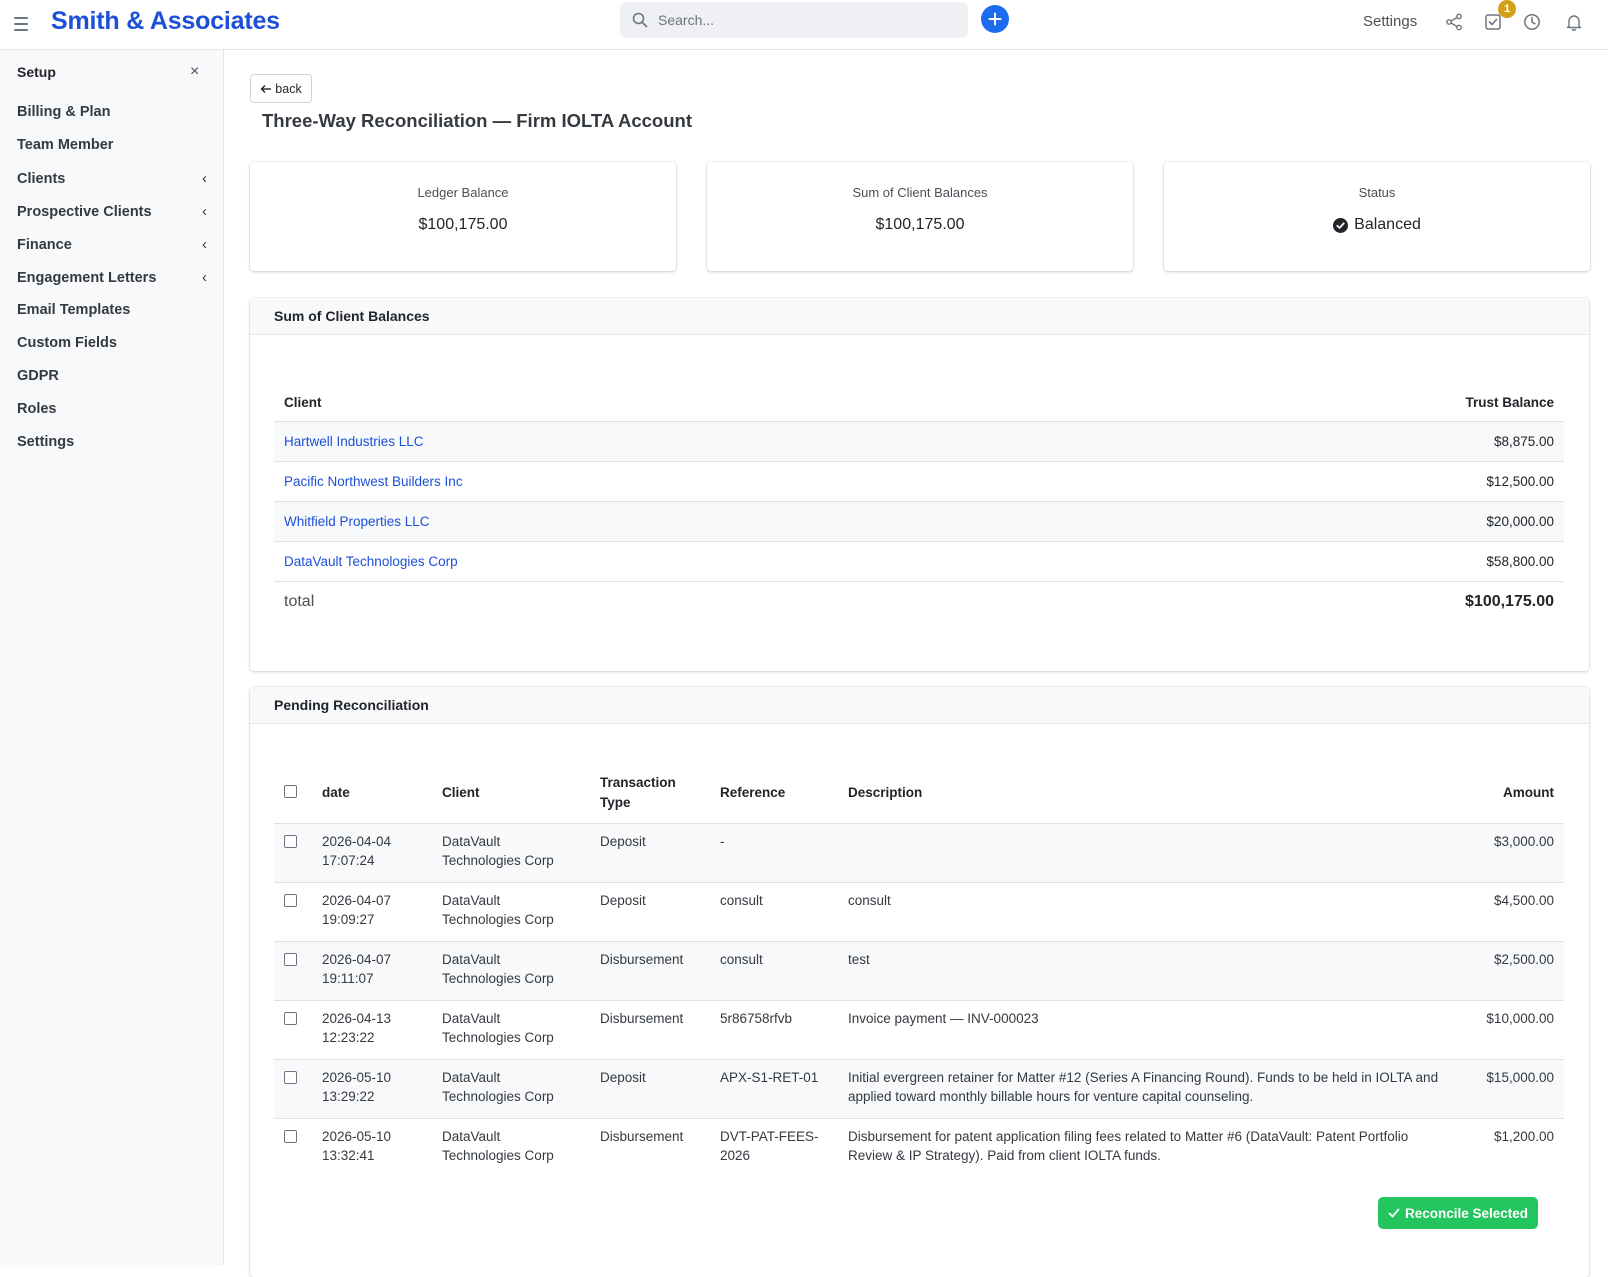 This screenshot has height=1277, width=1608. I want to click on select-all-checkbox, so click(290, 792).